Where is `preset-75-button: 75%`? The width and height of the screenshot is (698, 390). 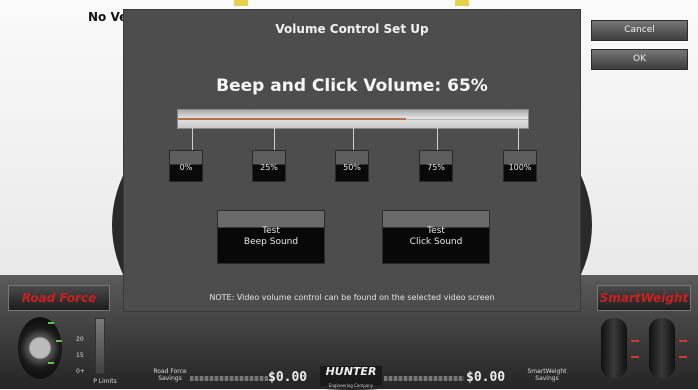 preset-75-button: 75% is located at coordinates (436, 166).